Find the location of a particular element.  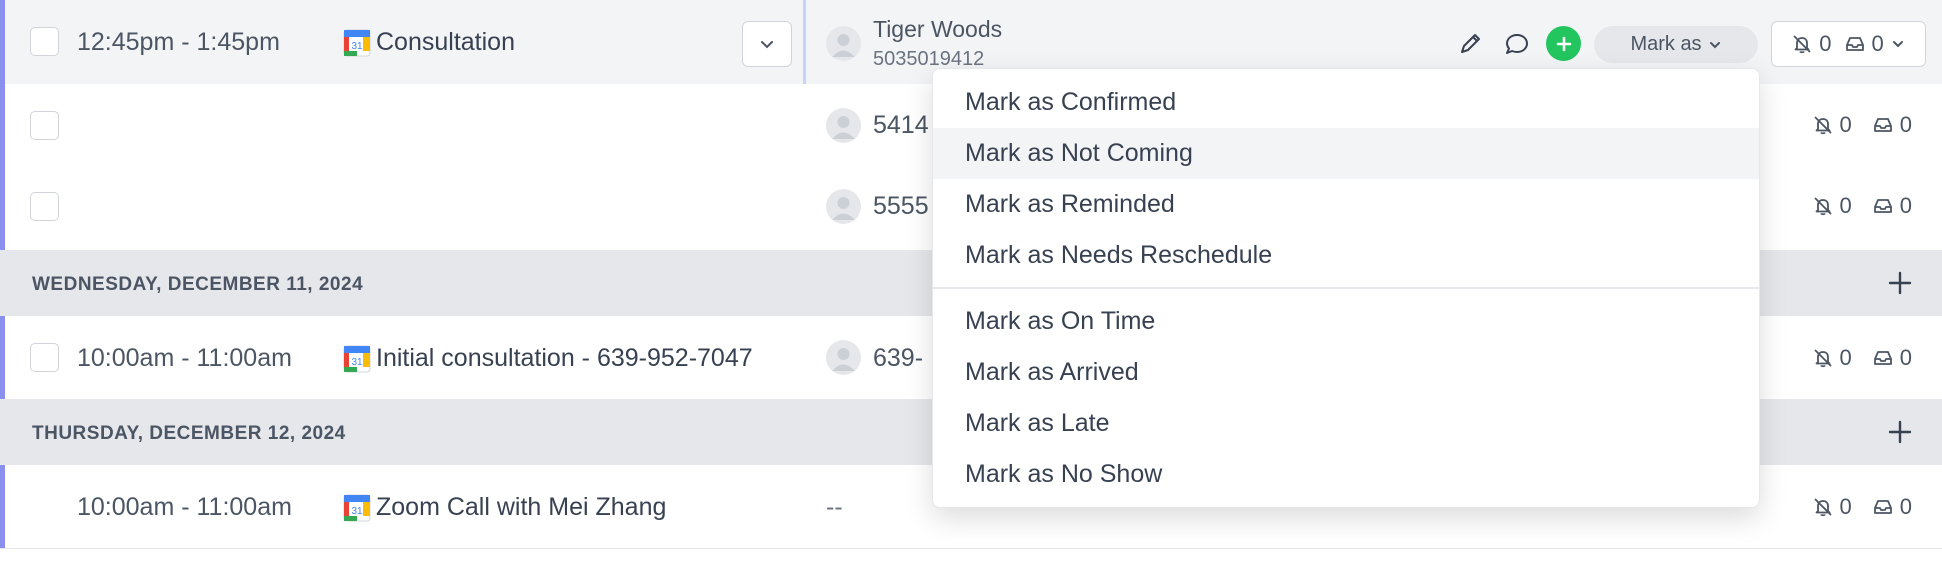

menu-divider is located at coordinates (1346, 288).